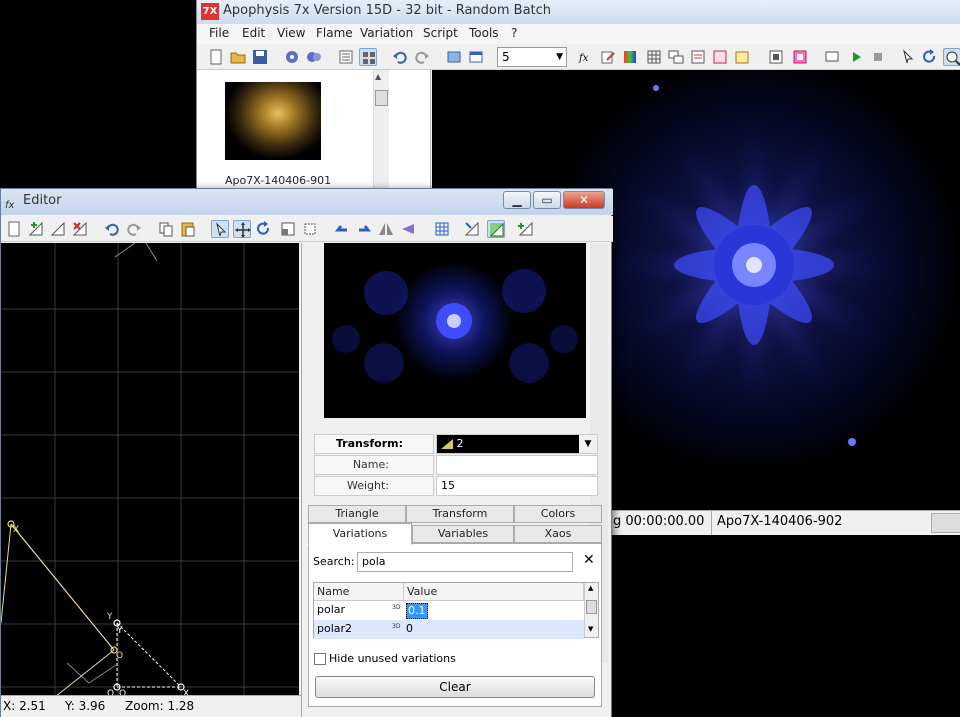 The image size is (960, 717). What do you see at coordinates (455, 687) in the screenshot?
I see `clear-button: Clear` at bounding box center [455, 687].